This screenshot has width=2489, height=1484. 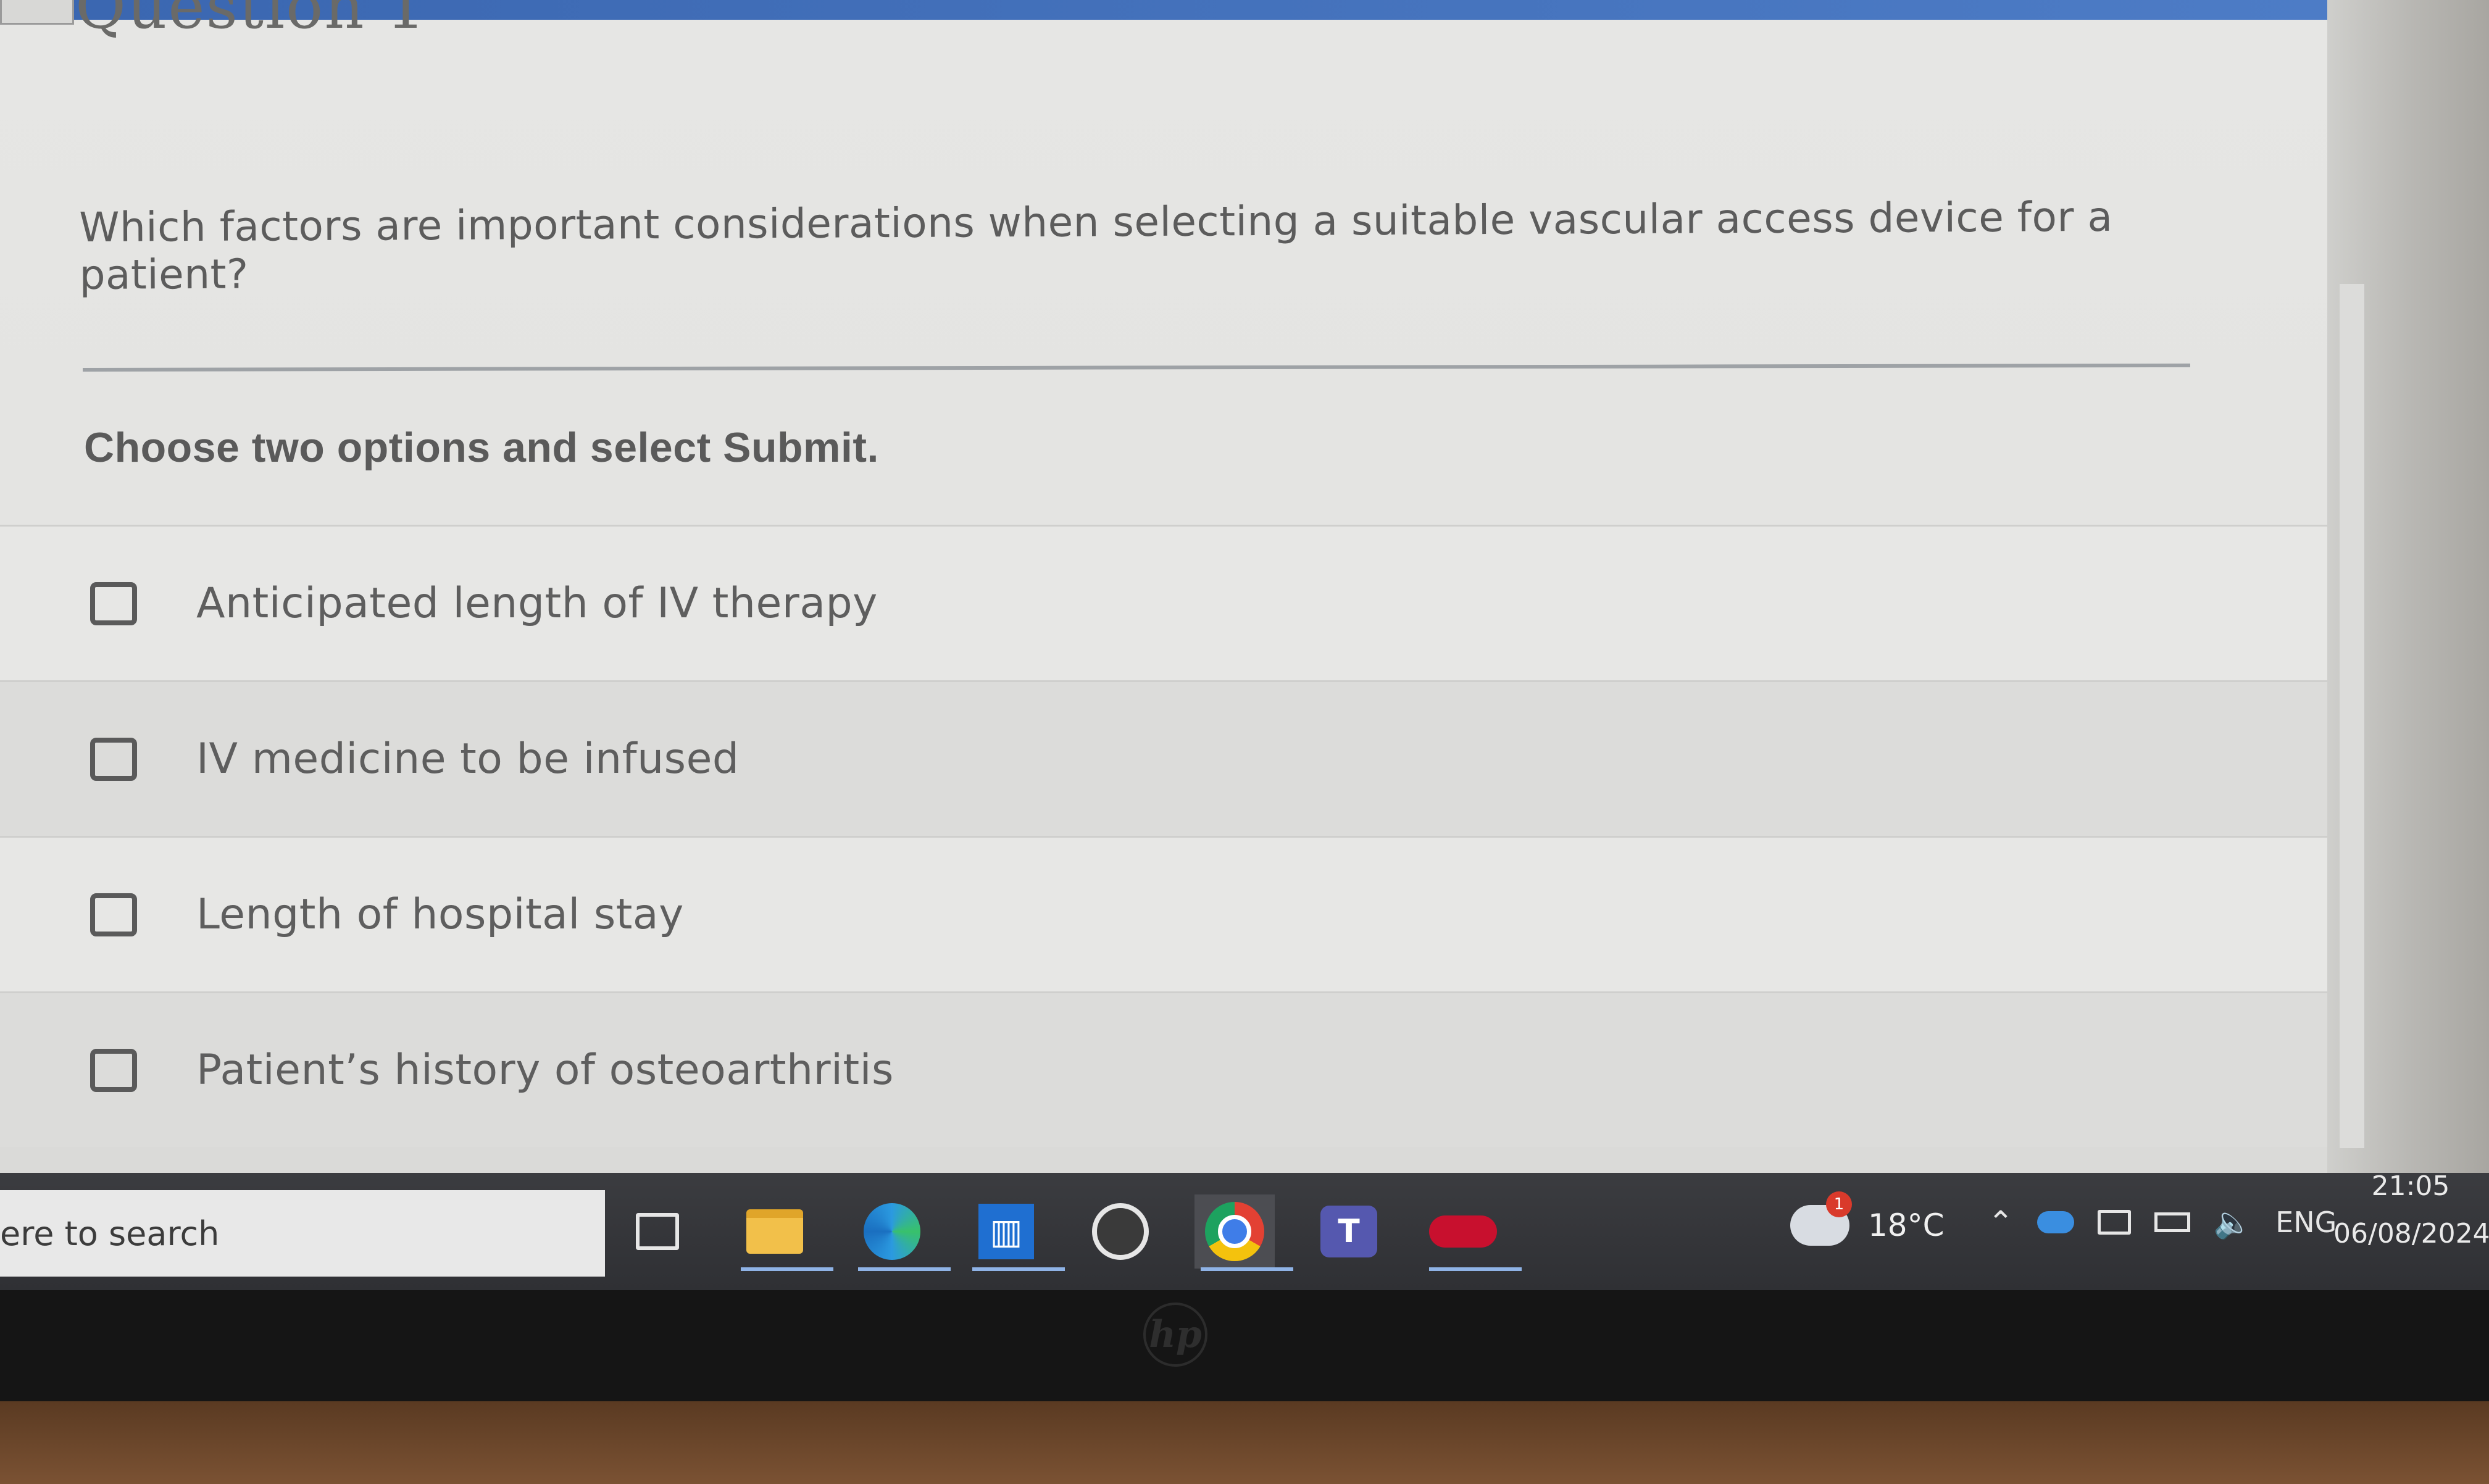 I want to click on language-indicator: ENG, so click(x=2306, y=1222).